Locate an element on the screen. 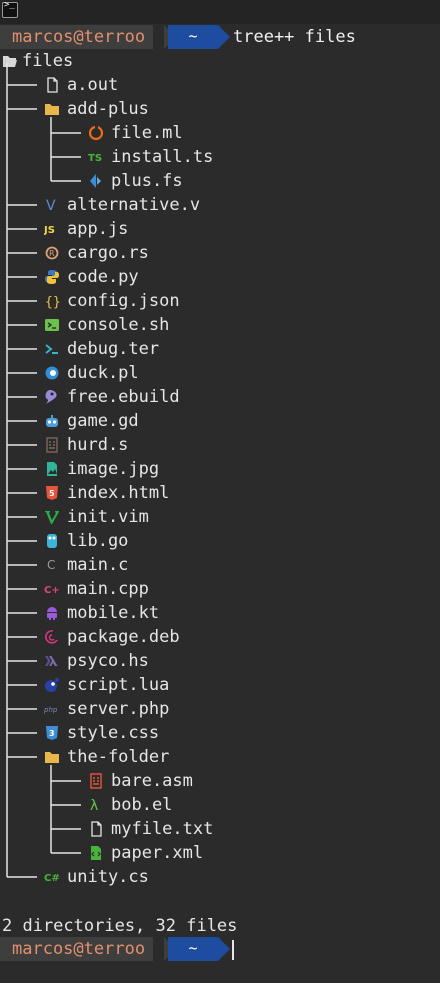 This screenshot has height=983, width=440. tree-entry-name: psyco.hs is located at coordinates (108, 661).